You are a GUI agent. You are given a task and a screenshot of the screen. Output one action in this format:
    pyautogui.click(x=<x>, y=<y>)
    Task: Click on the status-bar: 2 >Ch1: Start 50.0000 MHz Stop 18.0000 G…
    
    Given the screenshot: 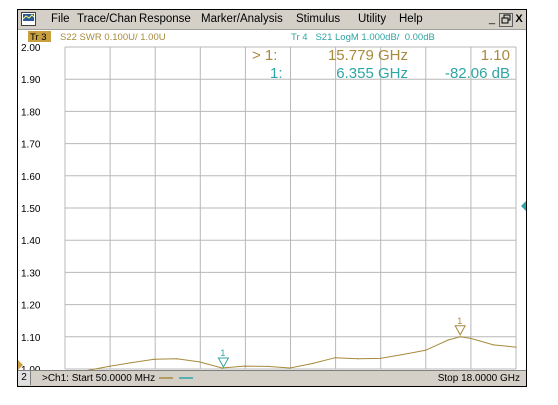 What is the action you would take?
    pyautogui.click(x=272, y=378)
    